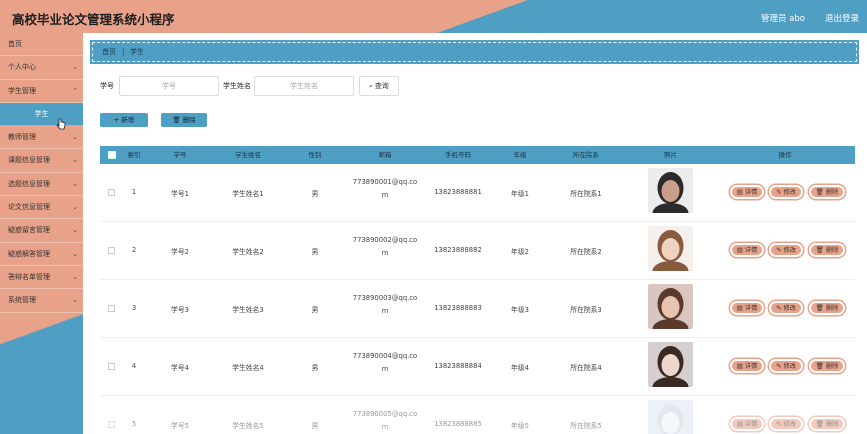 The height and width of the screenshot is (434, 867). I want to click on student-name-input: 学生姓名, so click(304, 86).